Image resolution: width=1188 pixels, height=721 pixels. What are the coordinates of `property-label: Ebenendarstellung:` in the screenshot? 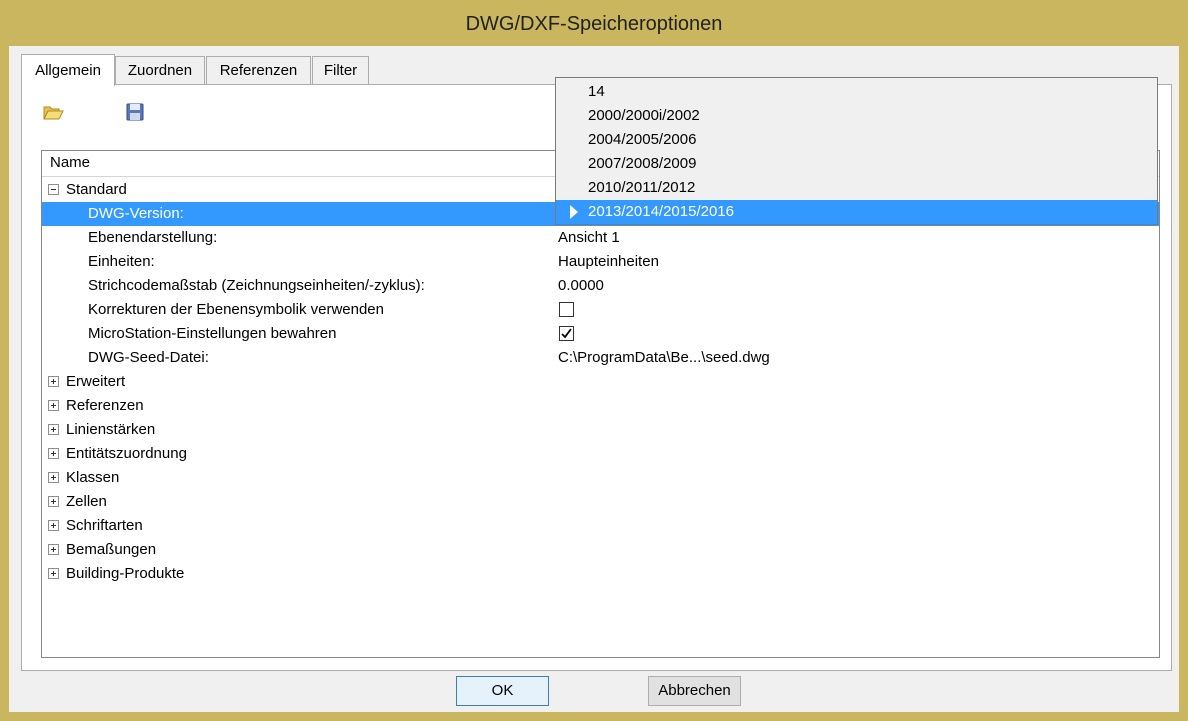 It's located at (153, 237).